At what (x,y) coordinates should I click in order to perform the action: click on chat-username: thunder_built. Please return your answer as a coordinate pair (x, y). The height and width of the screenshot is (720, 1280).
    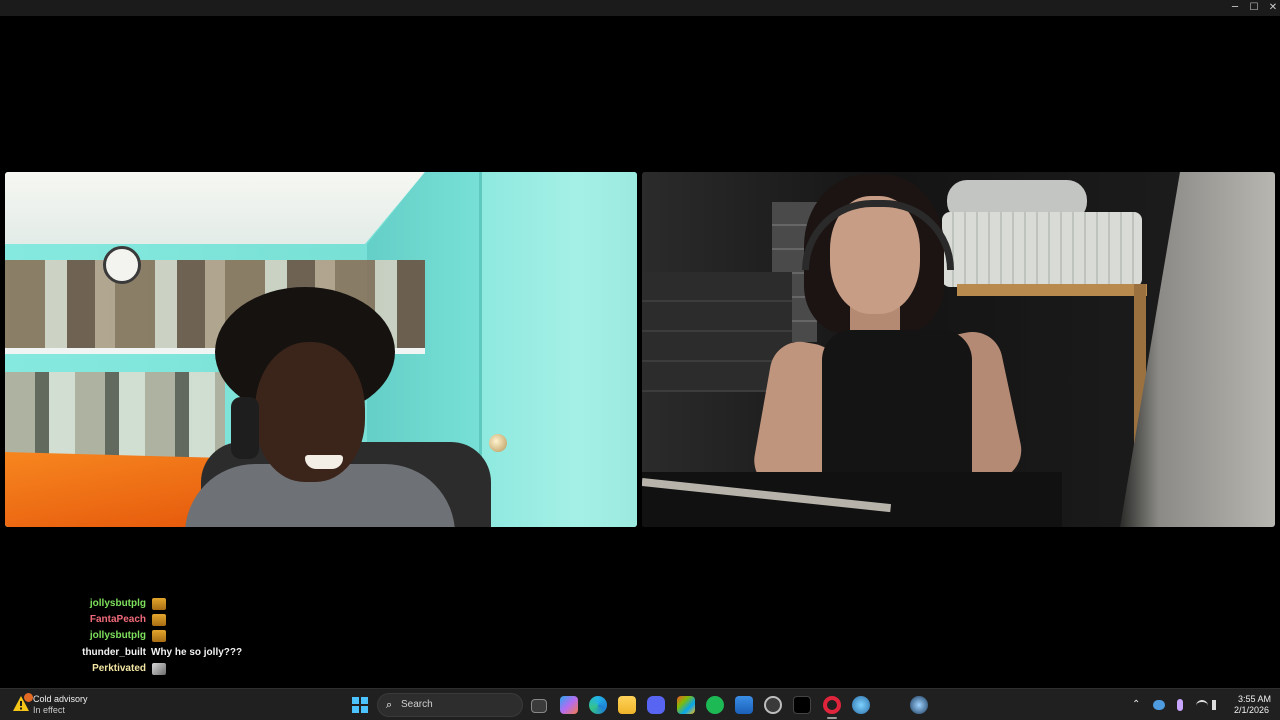
    Looking at the image, I should click on (114, 652).